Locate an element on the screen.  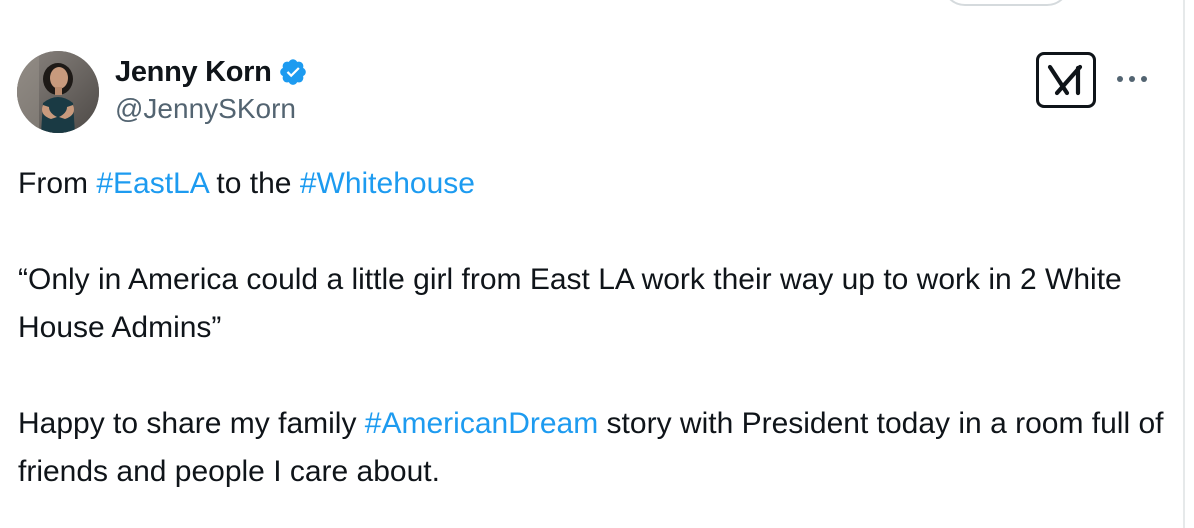
more-options-button is located at coordinates (1132, 79).